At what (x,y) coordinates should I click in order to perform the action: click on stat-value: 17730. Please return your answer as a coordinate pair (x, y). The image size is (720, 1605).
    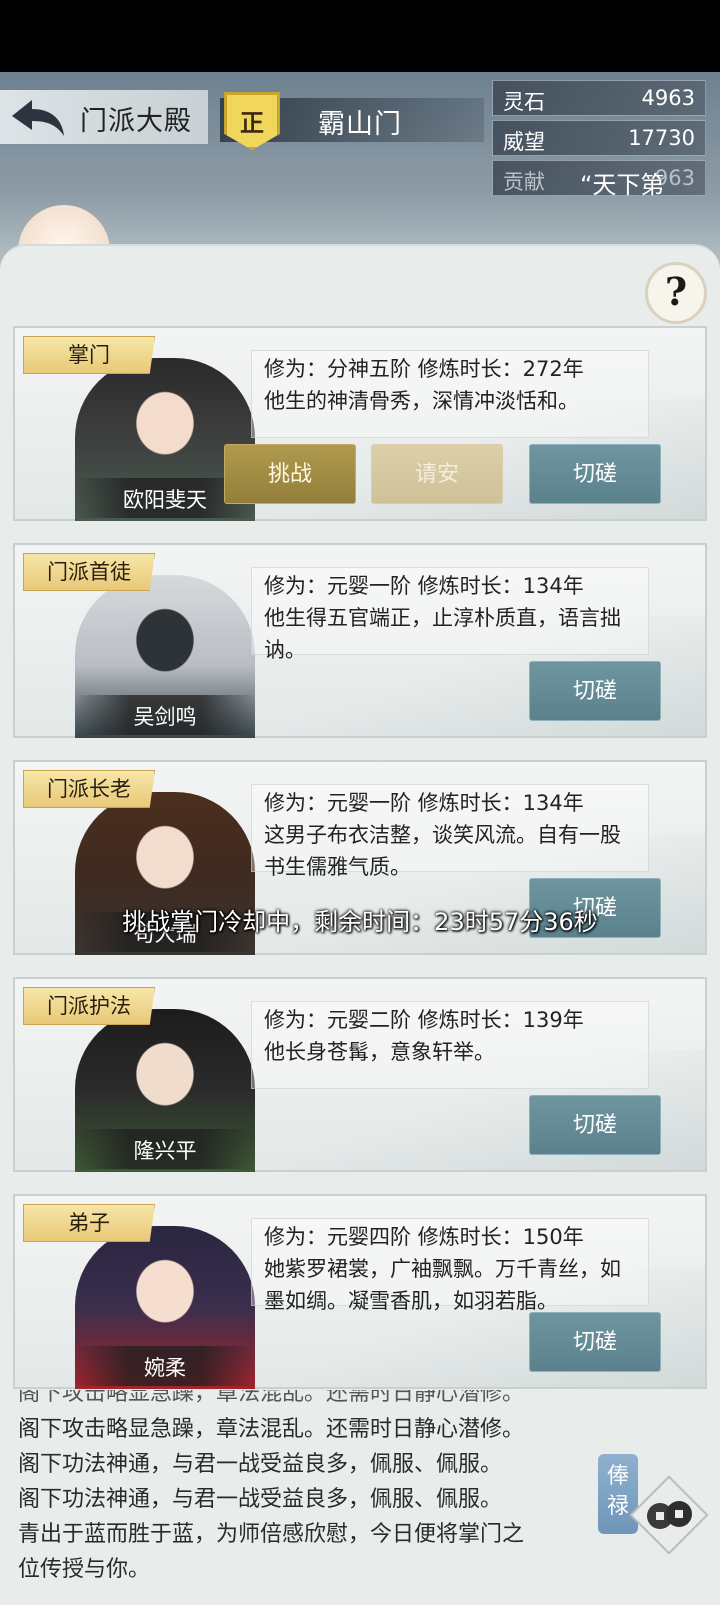
    Looking at the image, I should click on (661, 138).